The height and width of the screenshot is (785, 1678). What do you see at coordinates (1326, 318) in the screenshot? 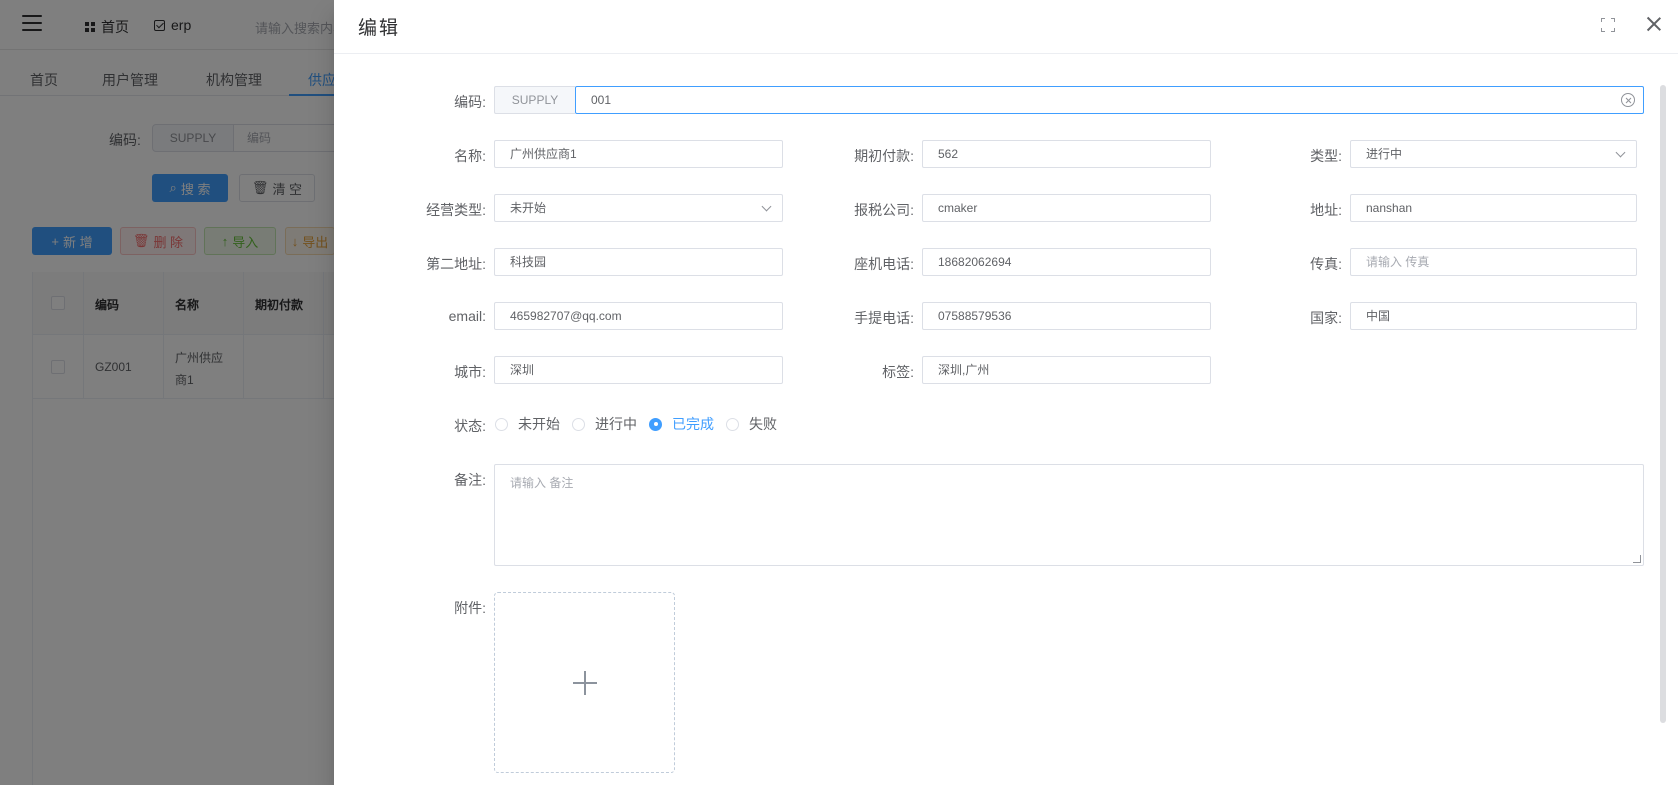
I see `country-label: 国家:` at bounding box center [1326, 318].